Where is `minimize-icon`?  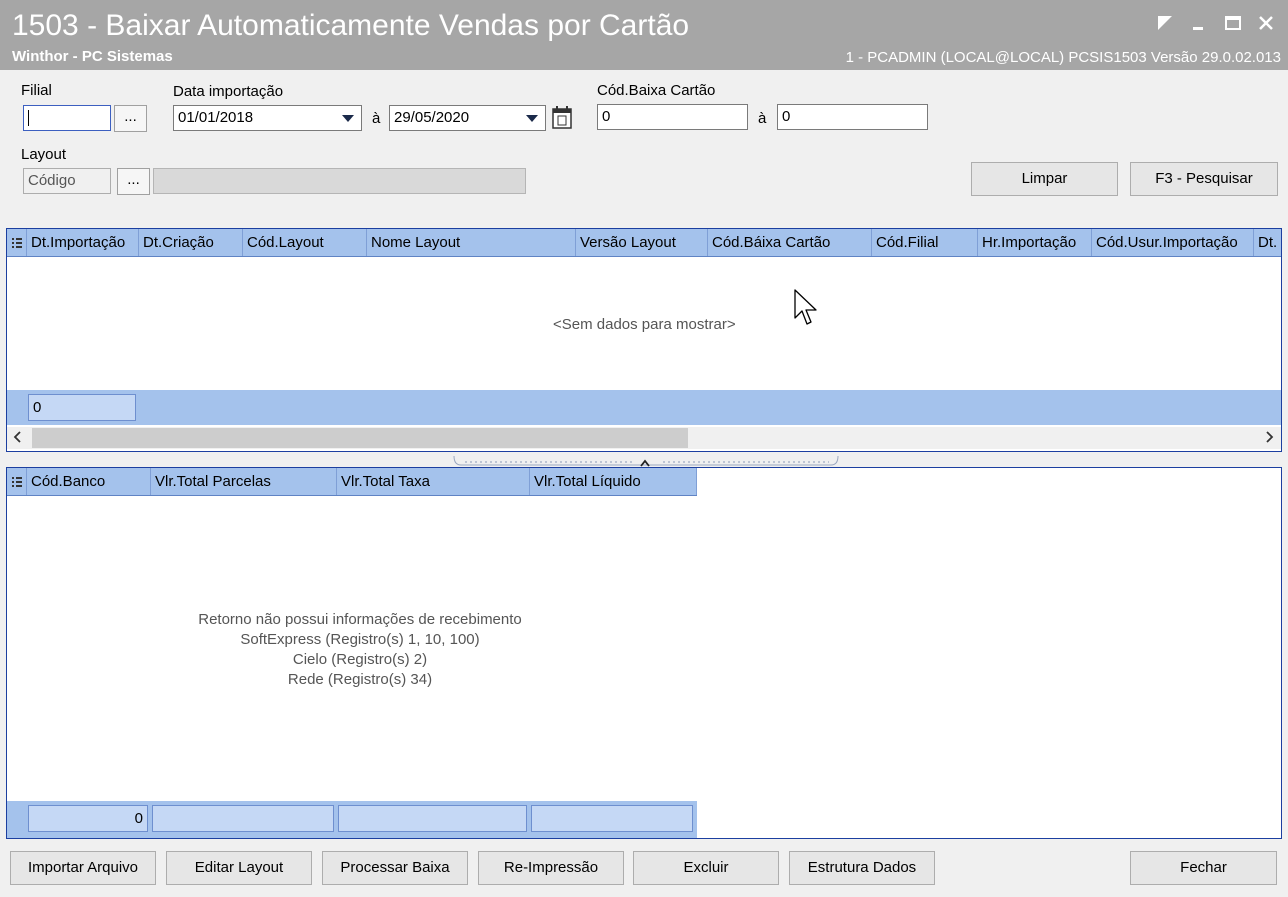 minimize-icon is located at coordinates (1199, 23).